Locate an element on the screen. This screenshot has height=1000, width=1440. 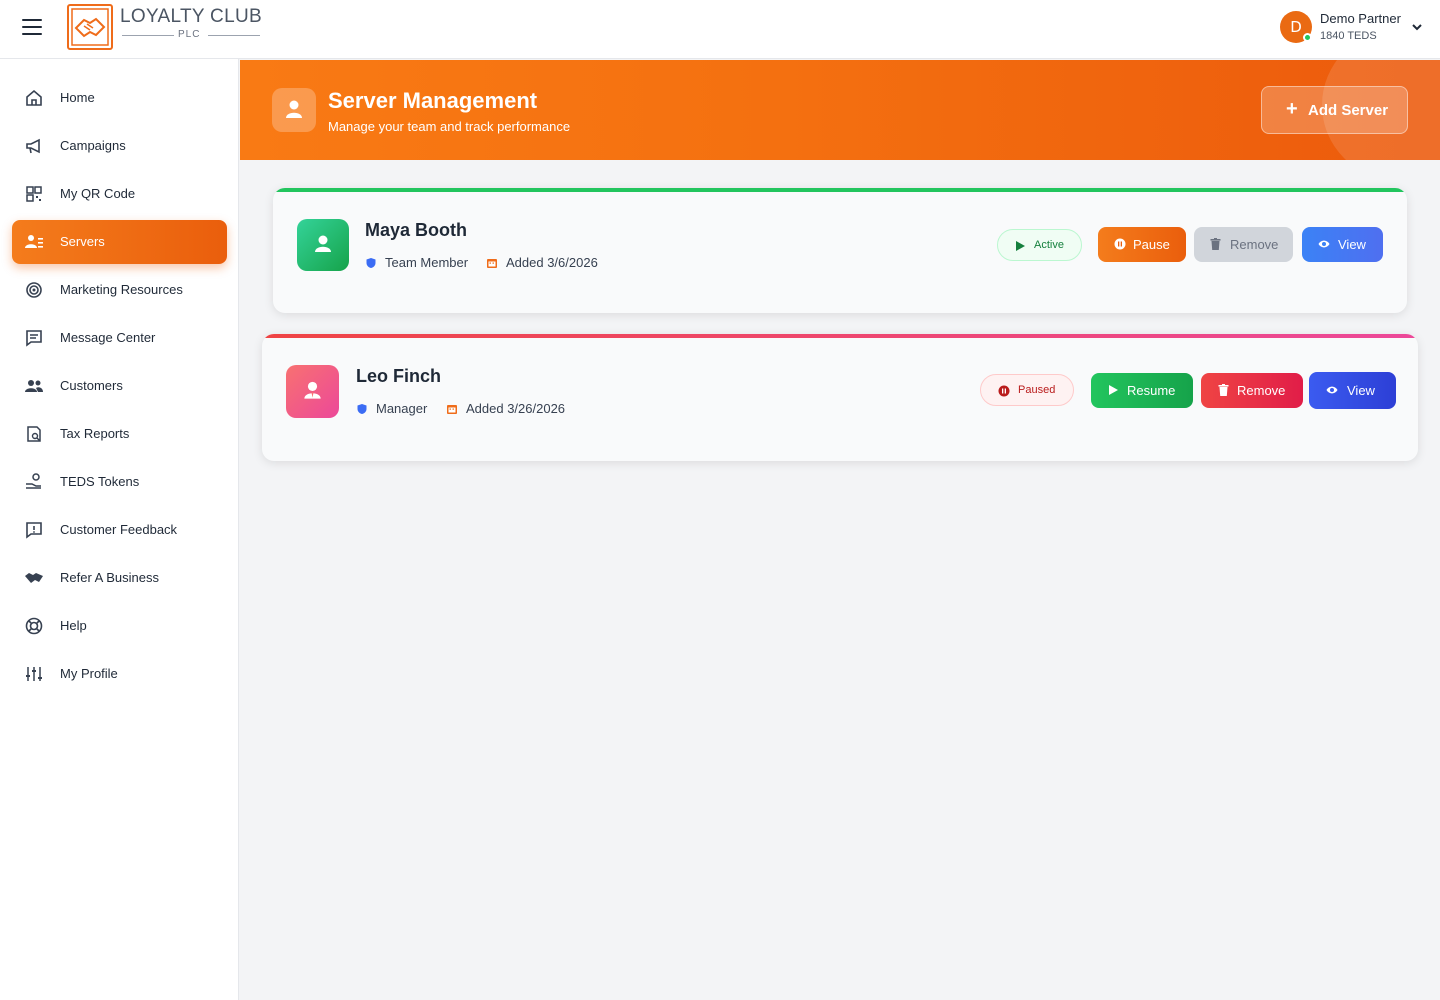
sidebar-item-help: Help is located at coordinates (119, 626).